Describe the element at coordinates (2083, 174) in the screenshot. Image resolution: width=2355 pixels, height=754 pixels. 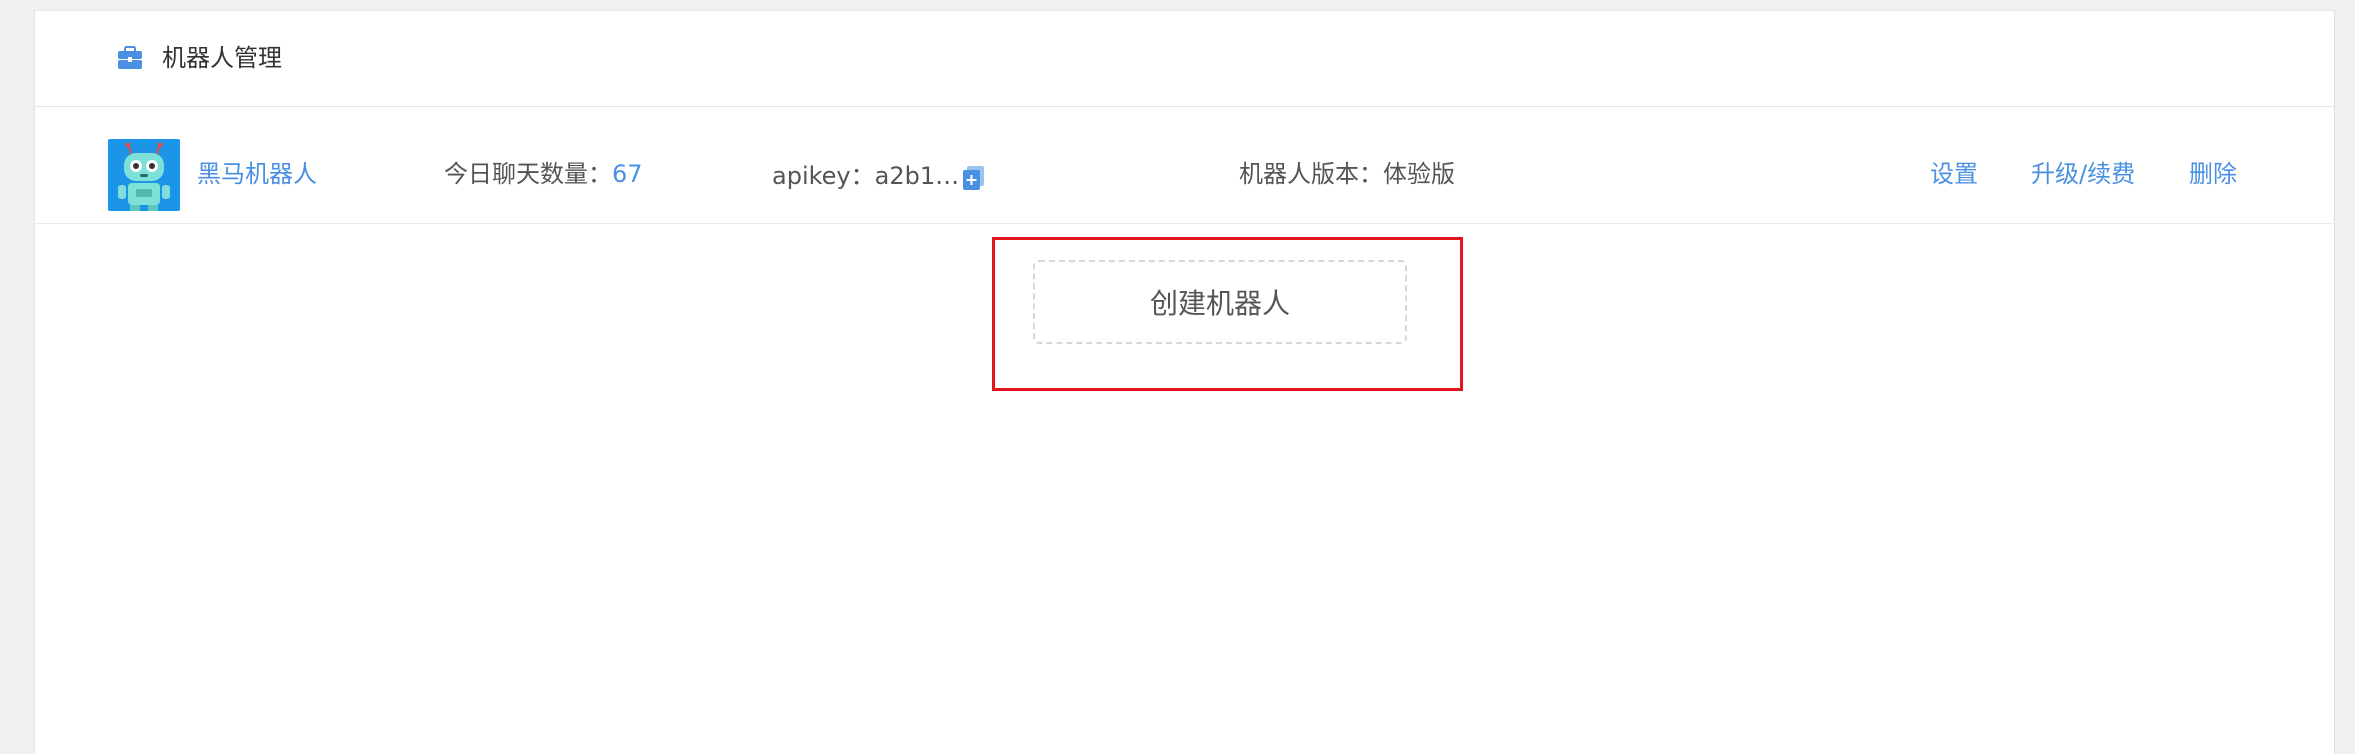
I see `upgrade-renew-link: 升级/续费` at that location.